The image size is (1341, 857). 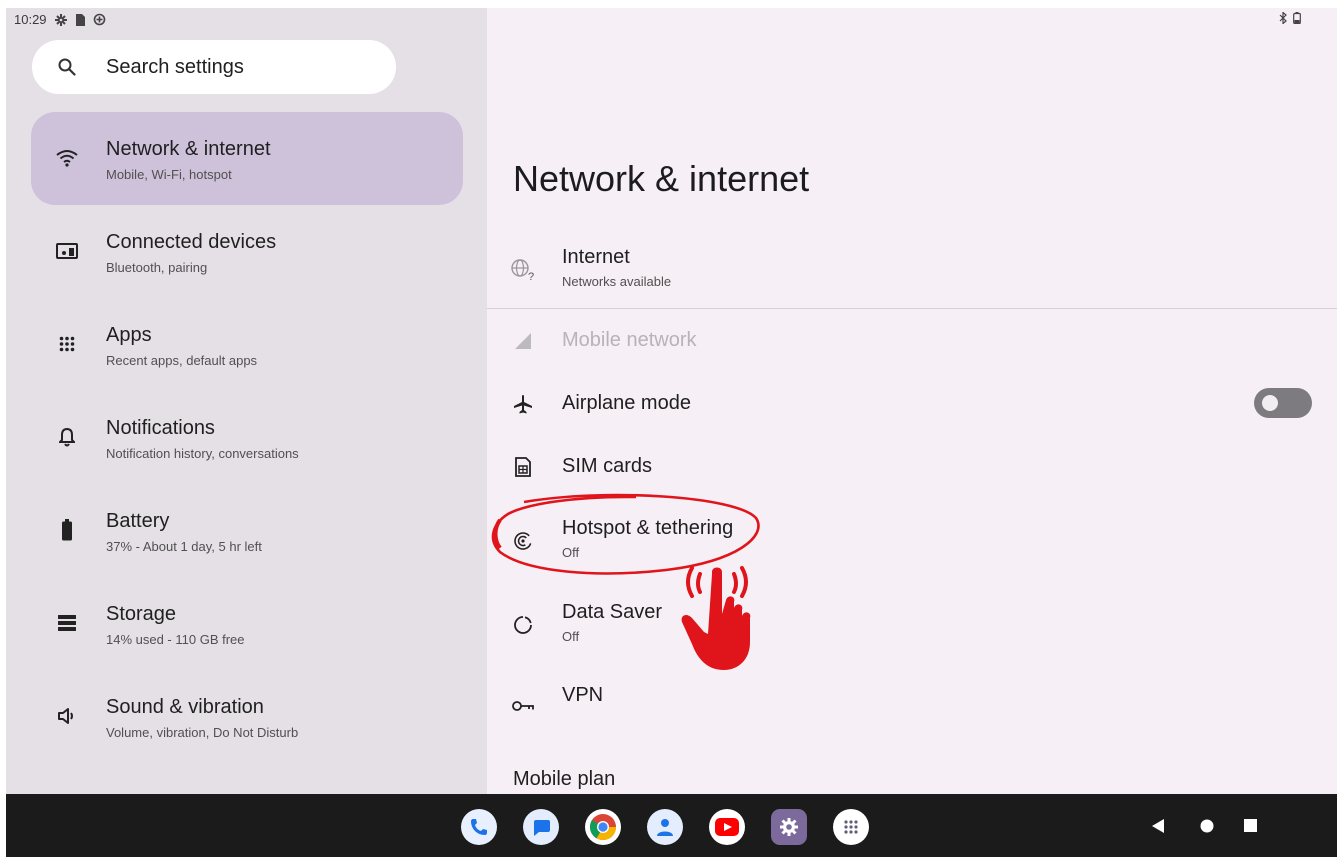 What do you see at coordinates (523, 404) in the screenshot?
I see `airplane-icon` at bounding box center [523, 404].